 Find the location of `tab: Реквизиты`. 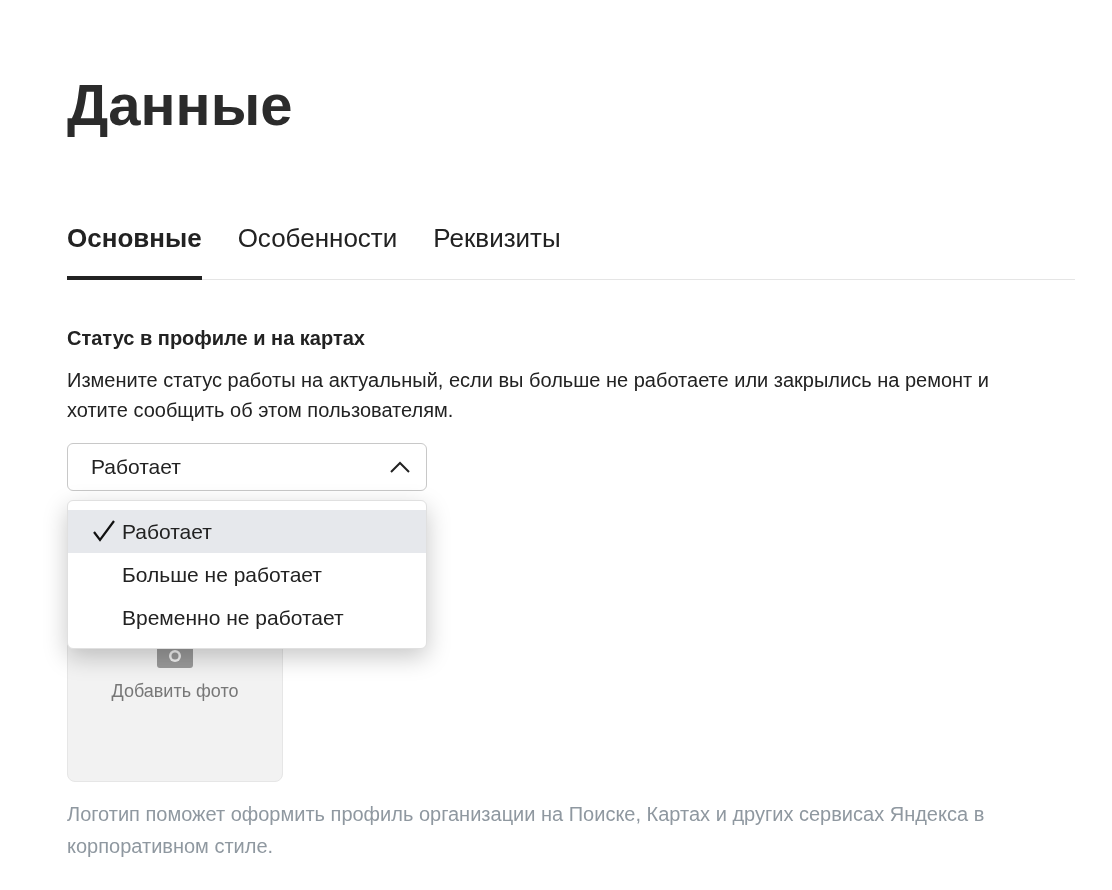

tab: Реквизиты is located at coordinates (497, 239).